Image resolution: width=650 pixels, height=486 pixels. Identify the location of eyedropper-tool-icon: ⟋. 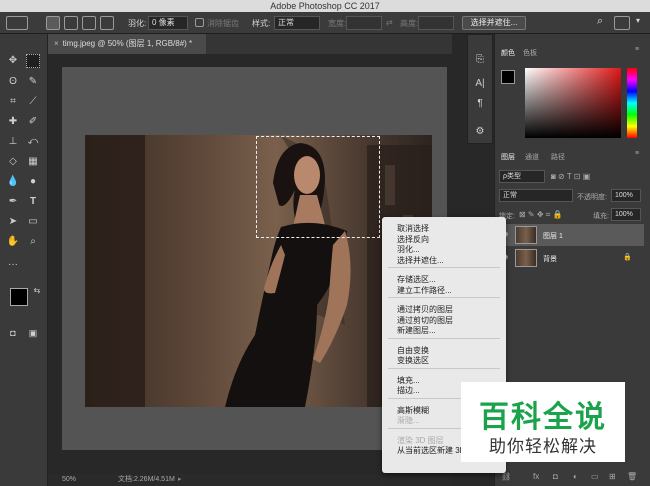
(33, 102).